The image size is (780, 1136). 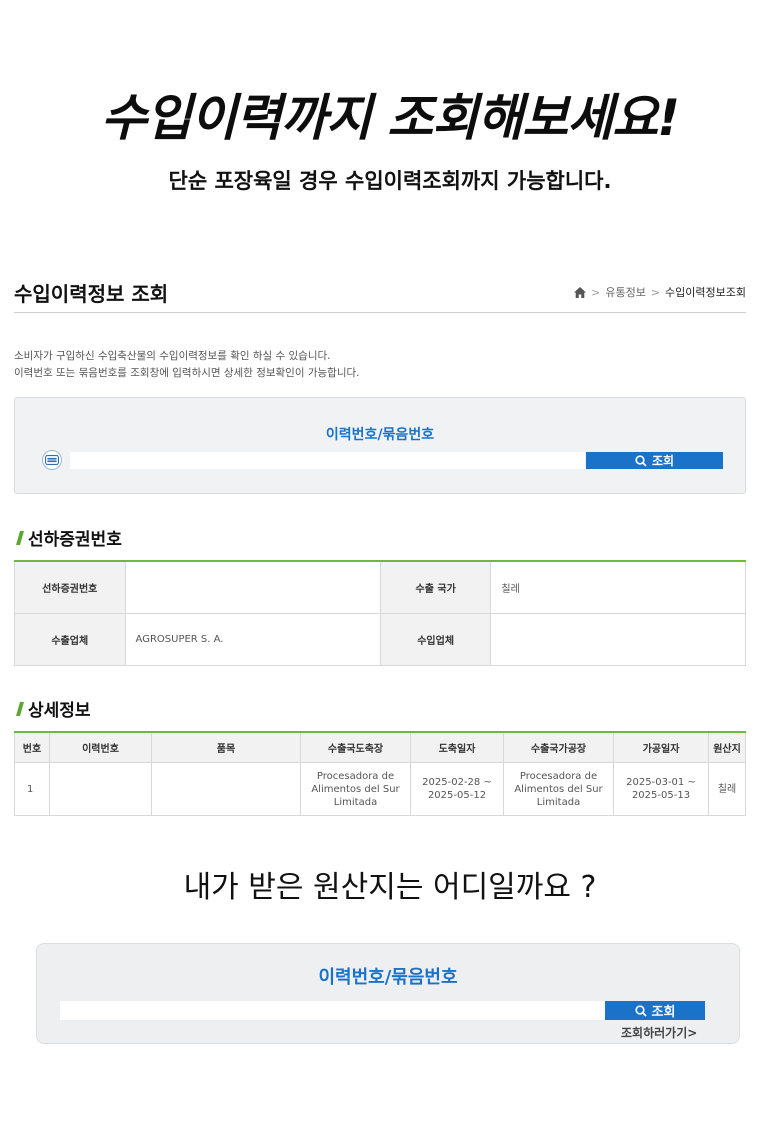 What do you see at coordinates (388, 993) in the screenshot?
I see `bottom-search-panel: 이력번호/묶음번호 조회 조회하러가기>` at bounding box center [388, 993].